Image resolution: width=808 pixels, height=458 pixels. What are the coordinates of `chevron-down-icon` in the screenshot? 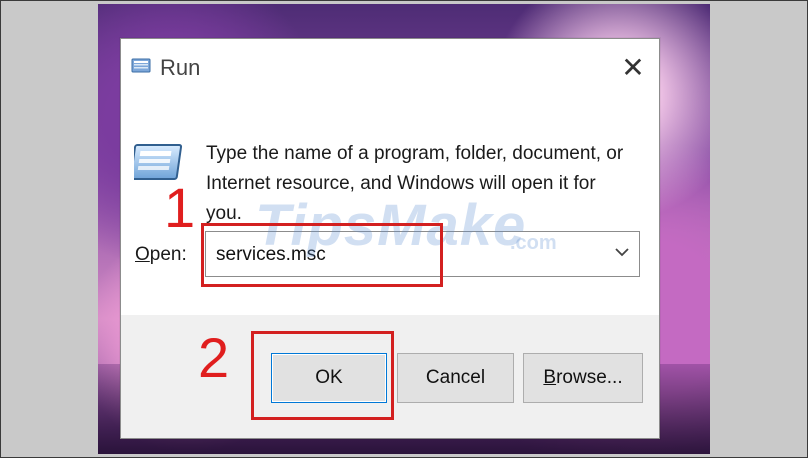 It's located at (622, 252).